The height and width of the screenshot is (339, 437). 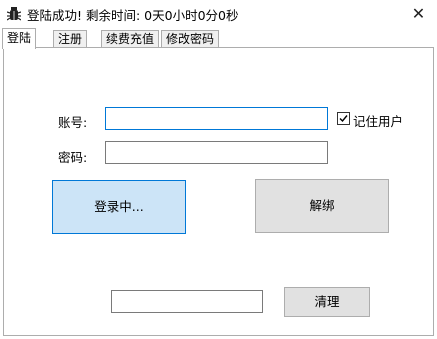 What do you see at coordinates (14, 14) in the screenshot?
I see `bug-icon` at bounding box center [14, 14].